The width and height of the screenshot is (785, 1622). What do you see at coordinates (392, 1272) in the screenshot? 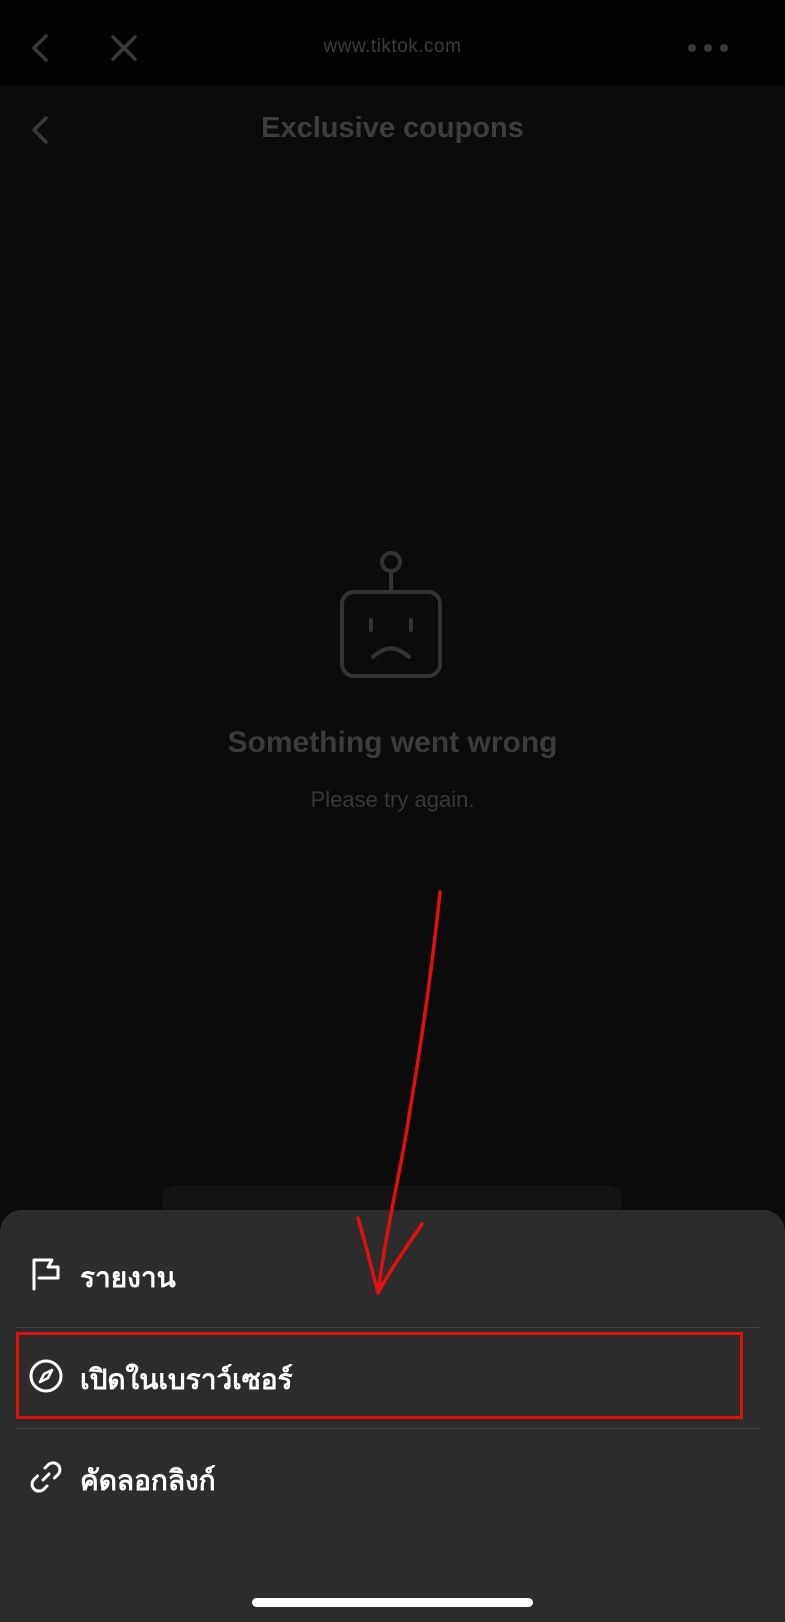
I see `menu-item-report: รายงาน` at bounding box center [392, 1272].